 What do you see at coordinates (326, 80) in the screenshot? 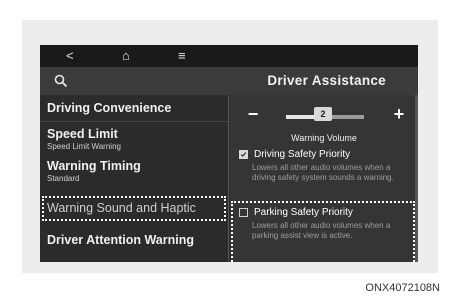
I see `page-title: Driver Assistance` at bounding box center [326, 80].